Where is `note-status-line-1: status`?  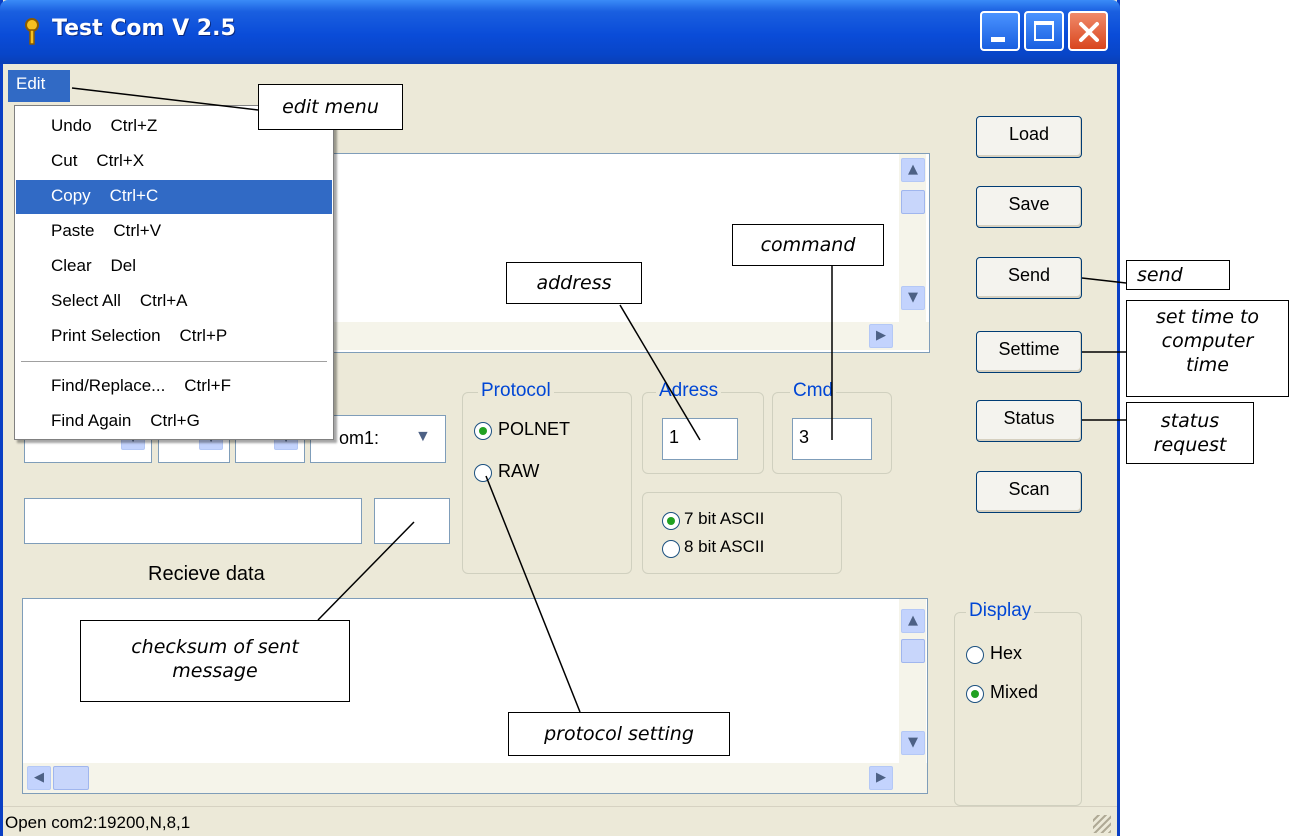
note-status-line-1: status is located at coordinates (1190, 421).